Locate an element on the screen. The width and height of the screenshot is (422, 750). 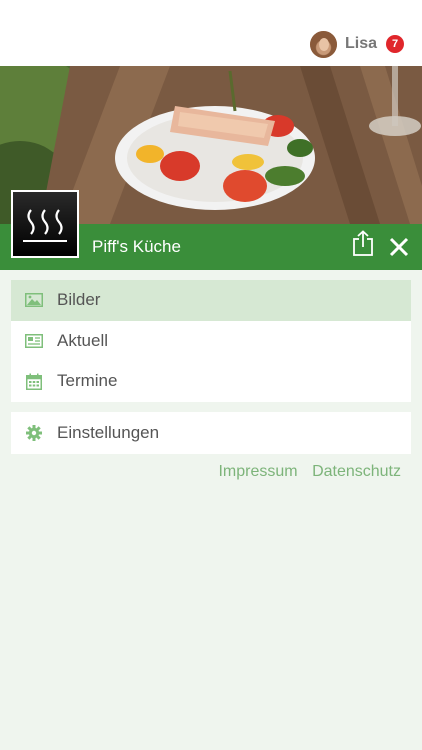
avatar is located at coordinates (323, 44).